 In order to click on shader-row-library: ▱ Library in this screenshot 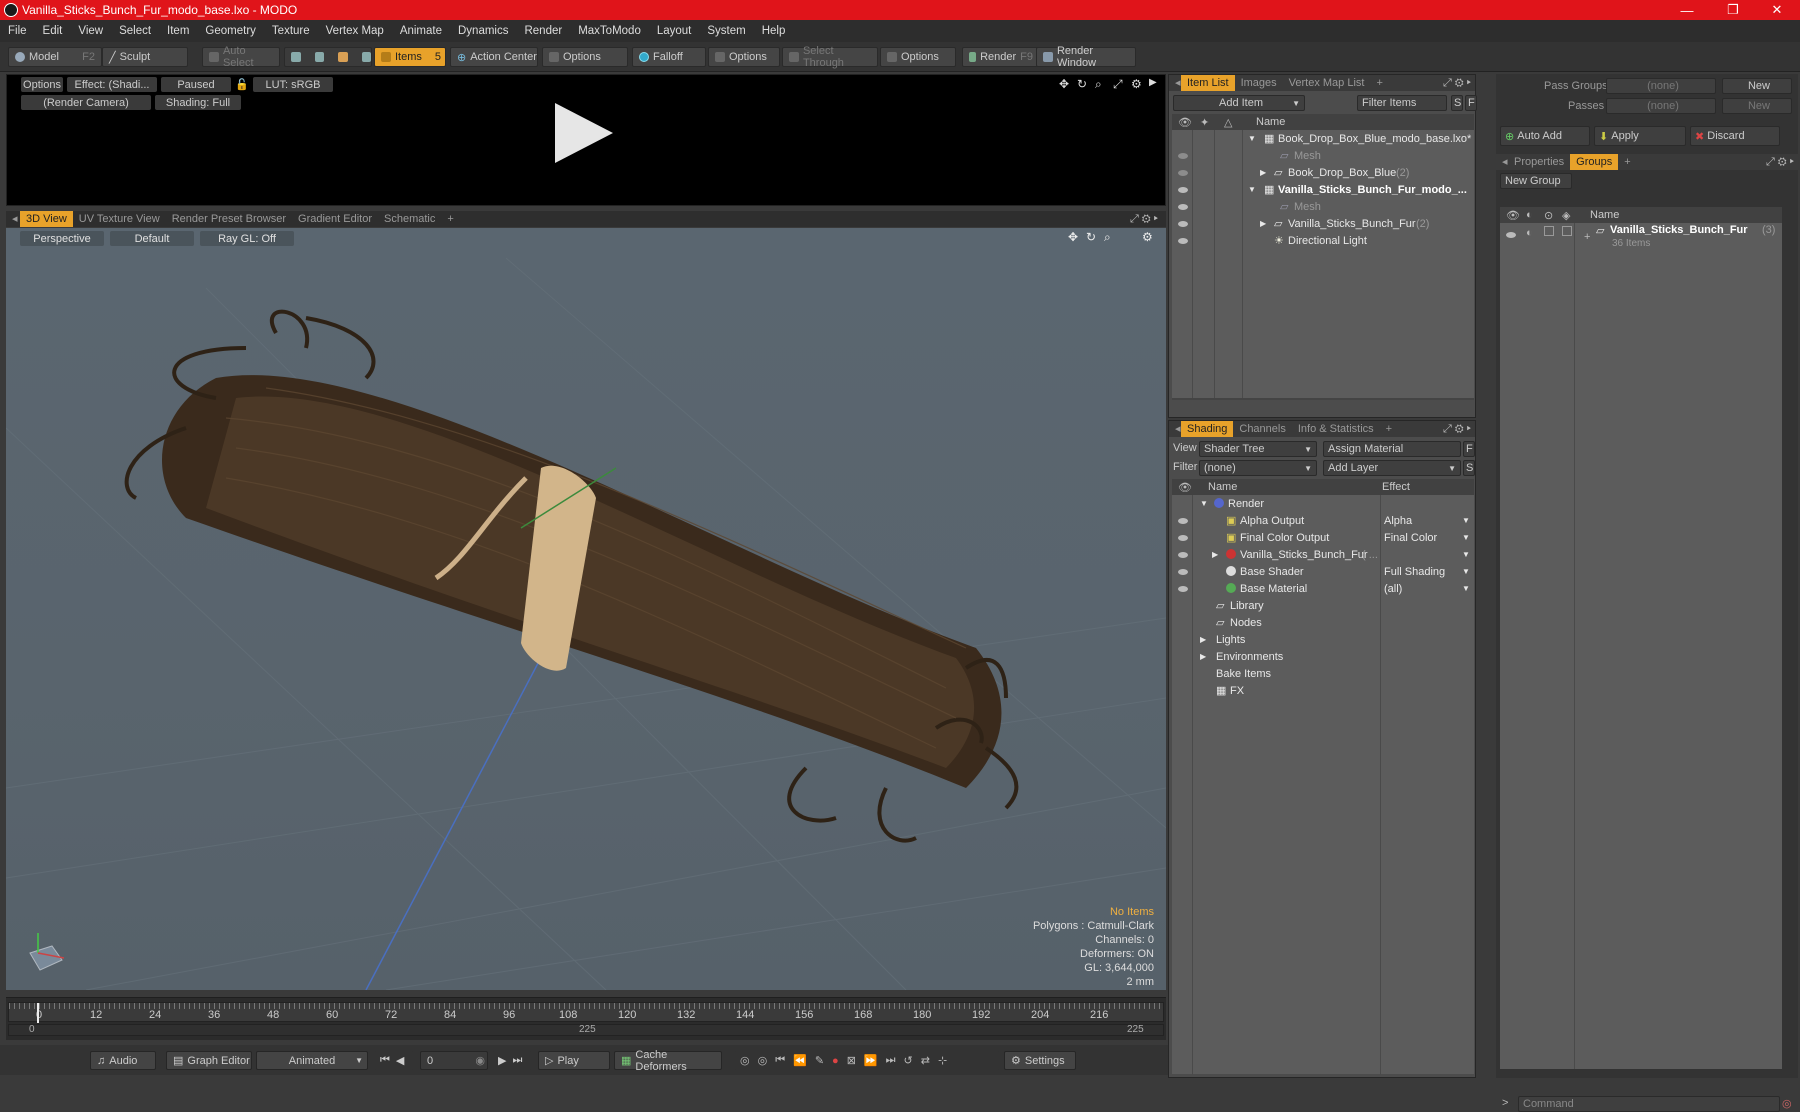, I will do `click(1323, 605)`.